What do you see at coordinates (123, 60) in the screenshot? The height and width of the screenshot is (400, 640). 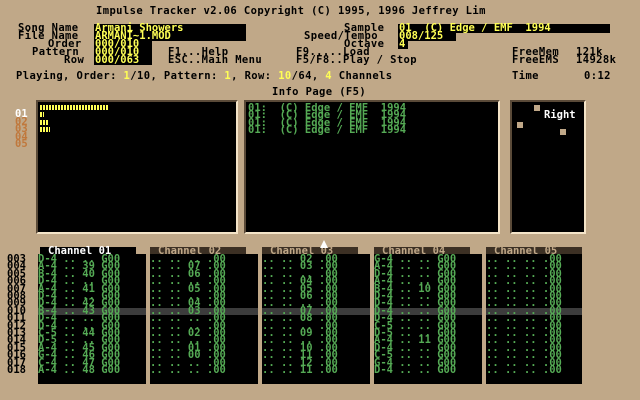 I see `row-field: 000/063` at bounding box center [123, 60].